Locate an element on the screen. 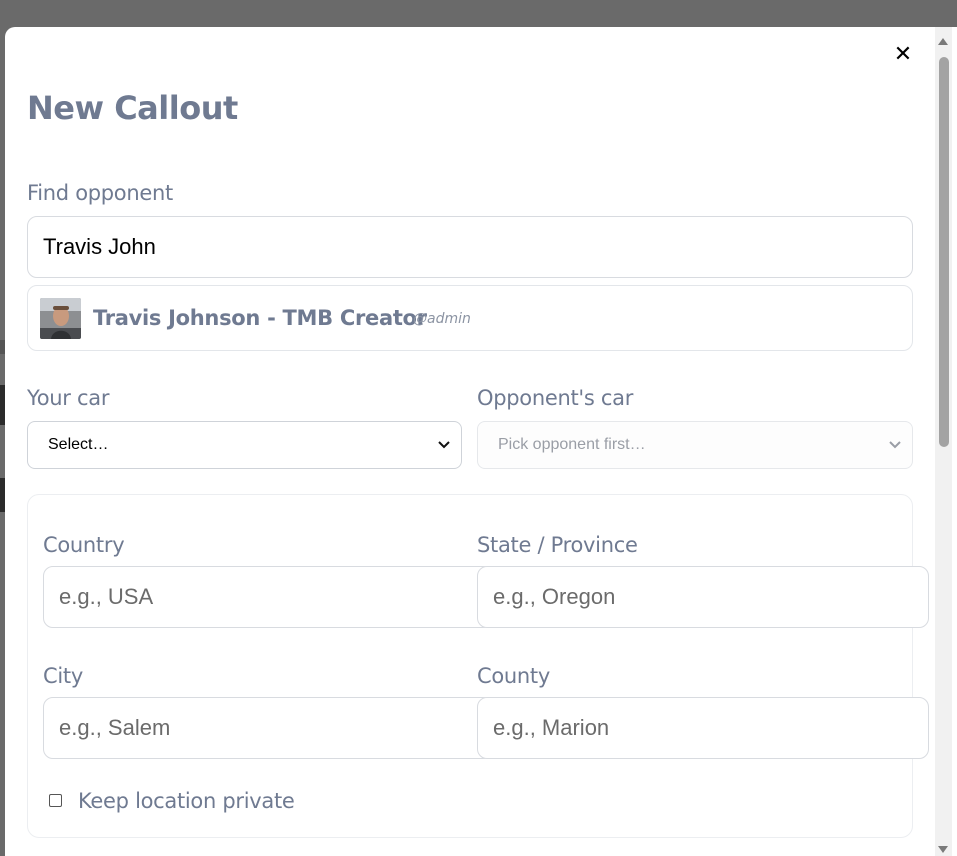  scroll-down-arrow is located at coordinates (943, 849).